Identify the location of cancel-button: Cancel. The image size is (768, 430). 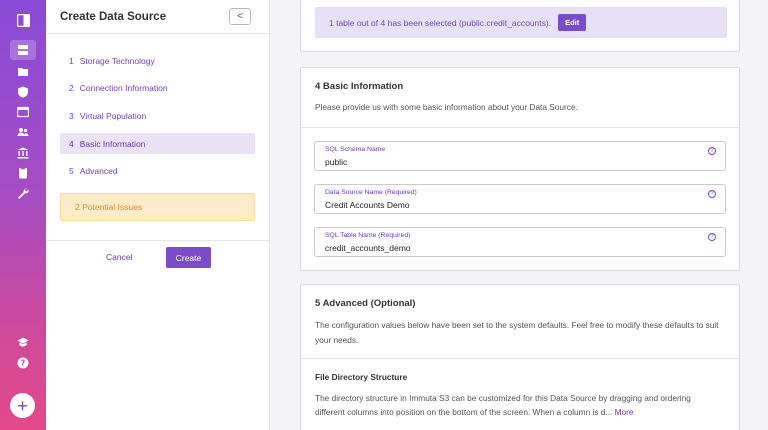
(119, 257).